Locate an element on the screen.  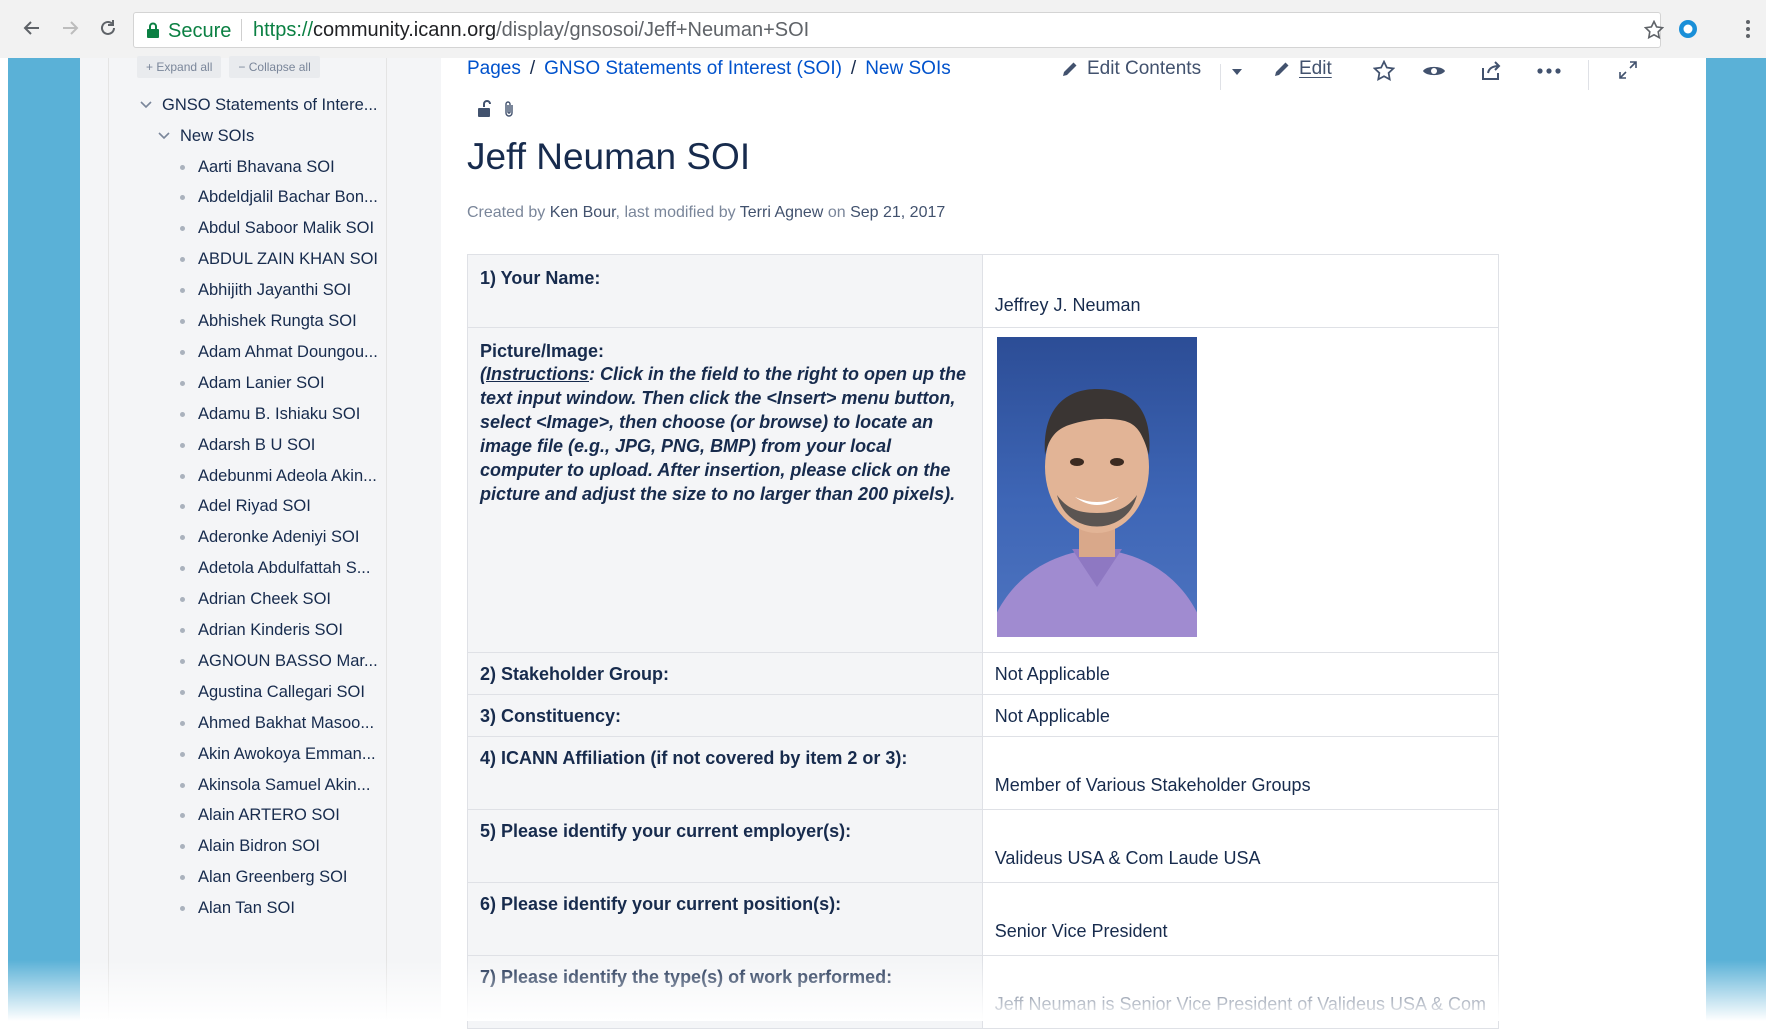
edit-button: Edit is located at coordinates (1302, 69).